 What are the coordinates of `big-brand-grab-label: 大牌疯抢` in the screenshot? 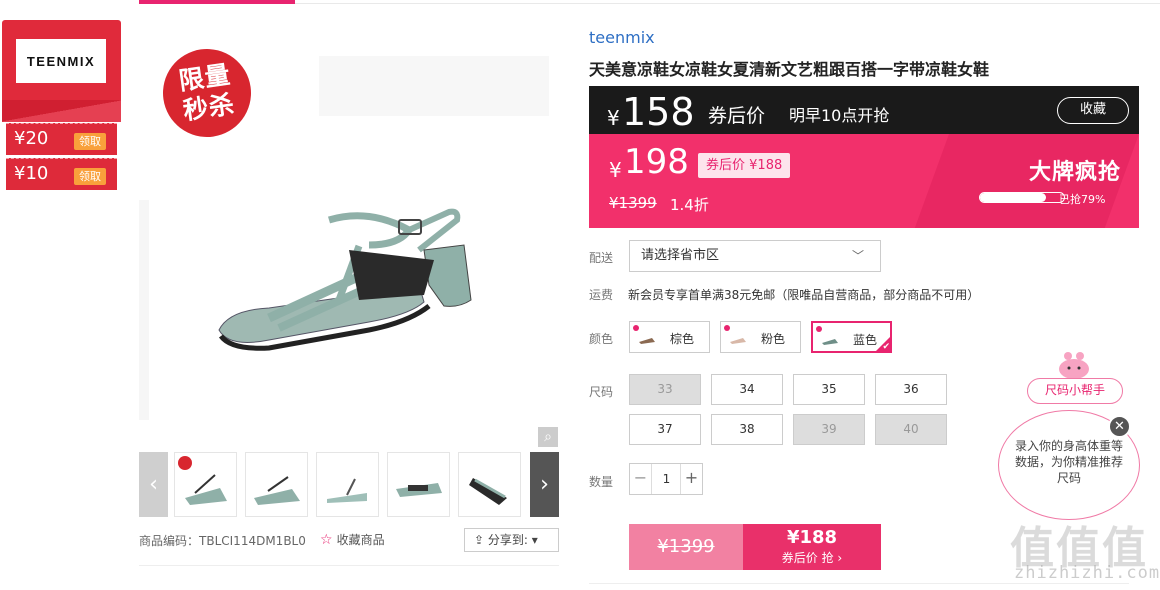 It's located at (1075, 172).